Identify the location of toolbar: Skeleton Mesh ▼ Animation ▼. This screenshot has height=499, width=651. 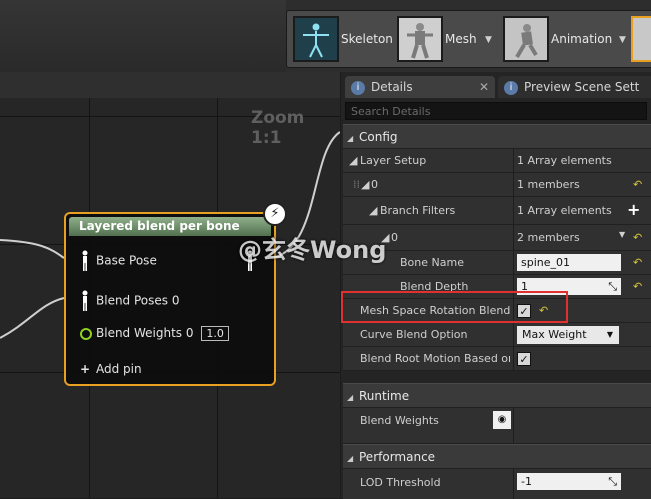
(325, 36).